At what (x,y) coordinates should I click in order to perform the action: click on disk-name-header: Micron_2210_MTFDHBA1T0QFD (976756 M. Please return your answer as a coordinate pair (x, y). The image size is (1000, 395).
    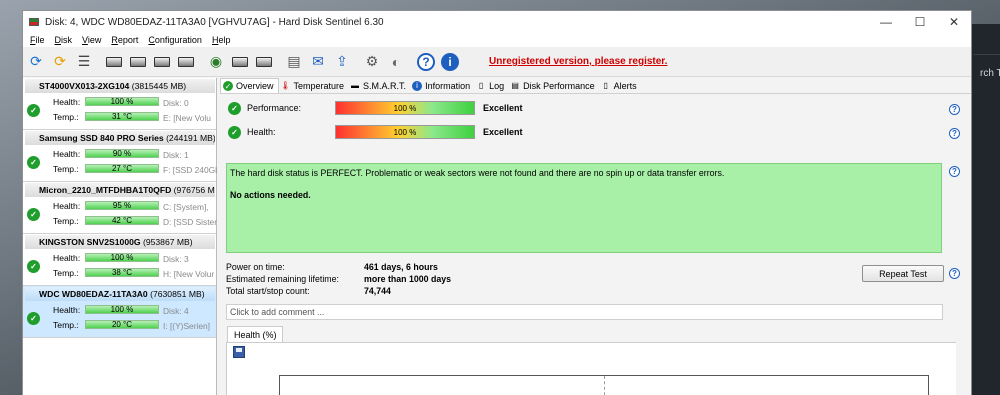
    Looking at the image, I should click on (120, 190).